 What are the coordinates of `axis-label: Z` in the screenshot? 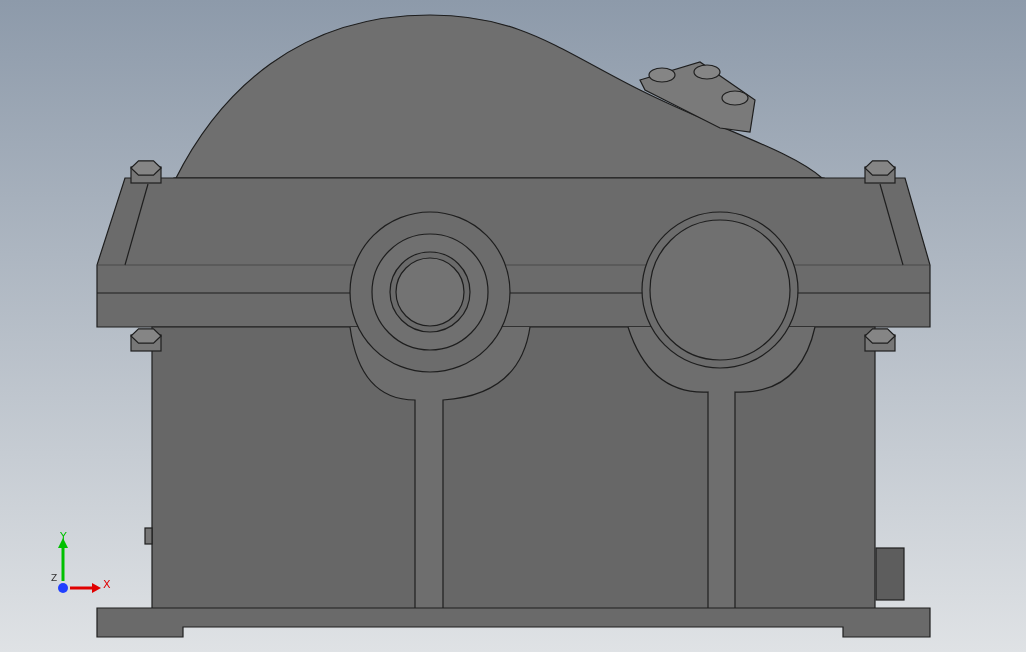 It's located at (54, 578).